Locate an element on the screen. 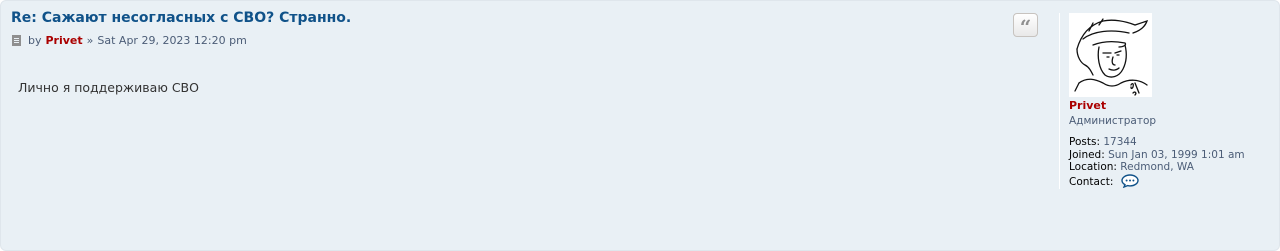 This screenshot has width=1280, height=251. avatar is located at coordinates (1110, 55).